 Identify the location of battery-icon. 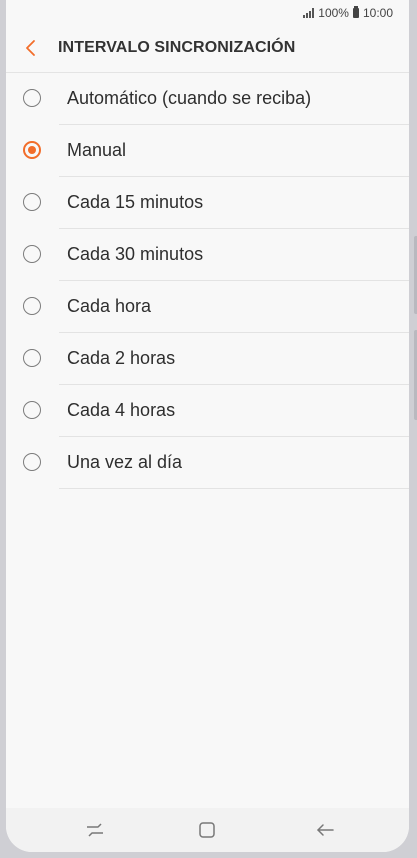
(355, 12).